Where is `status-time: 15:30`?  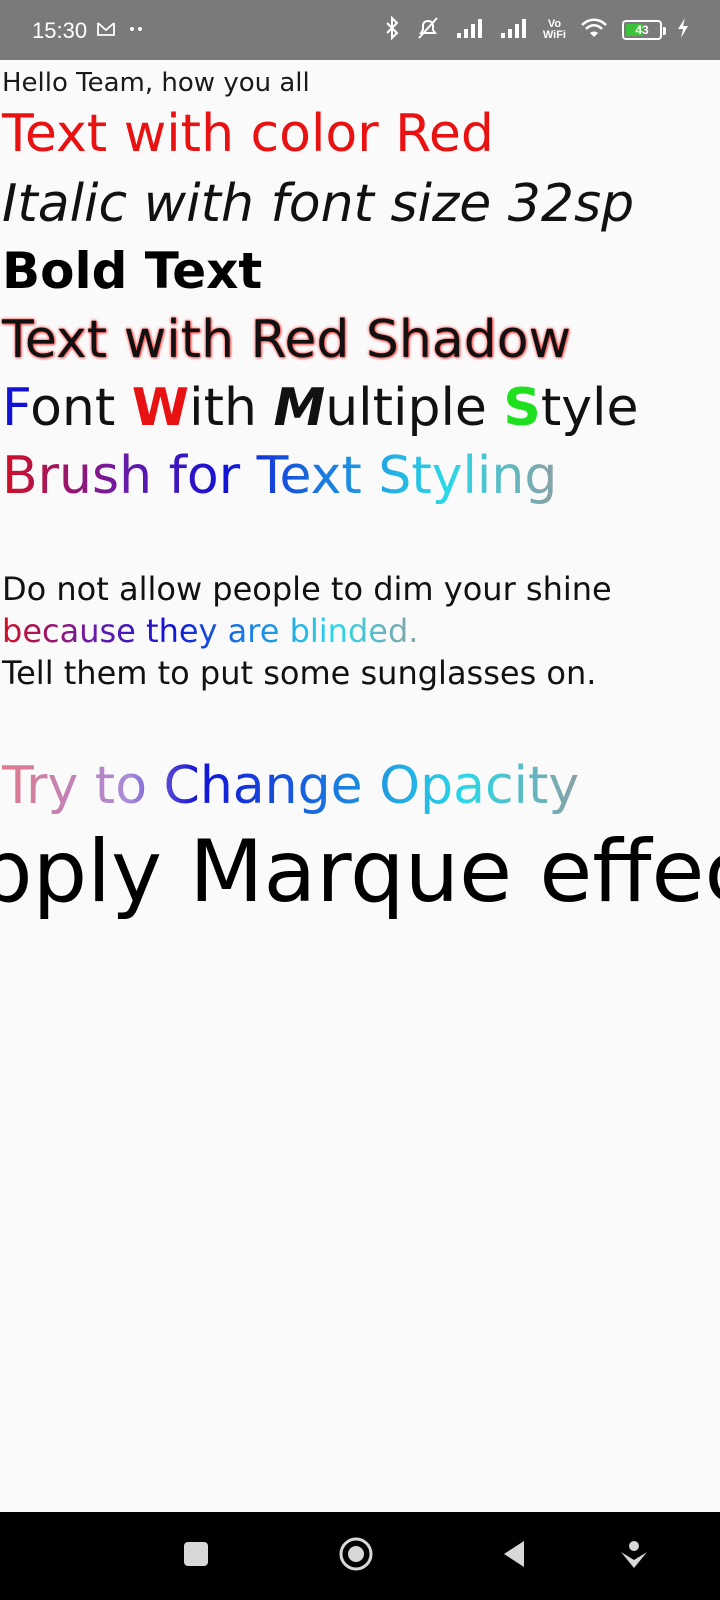 status-time: 15:30 is located at coordinates (60, 30).